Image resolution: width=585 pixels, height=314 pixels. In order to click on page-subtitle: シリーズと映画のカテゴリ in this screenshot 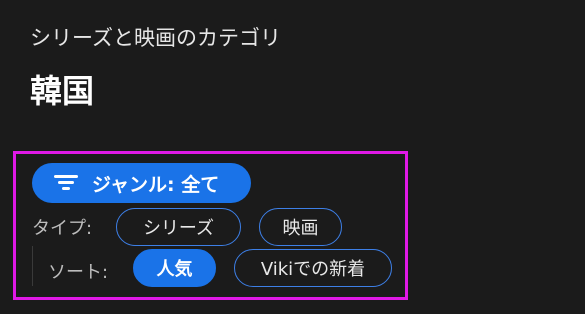, I will do `click(155, 38)`.